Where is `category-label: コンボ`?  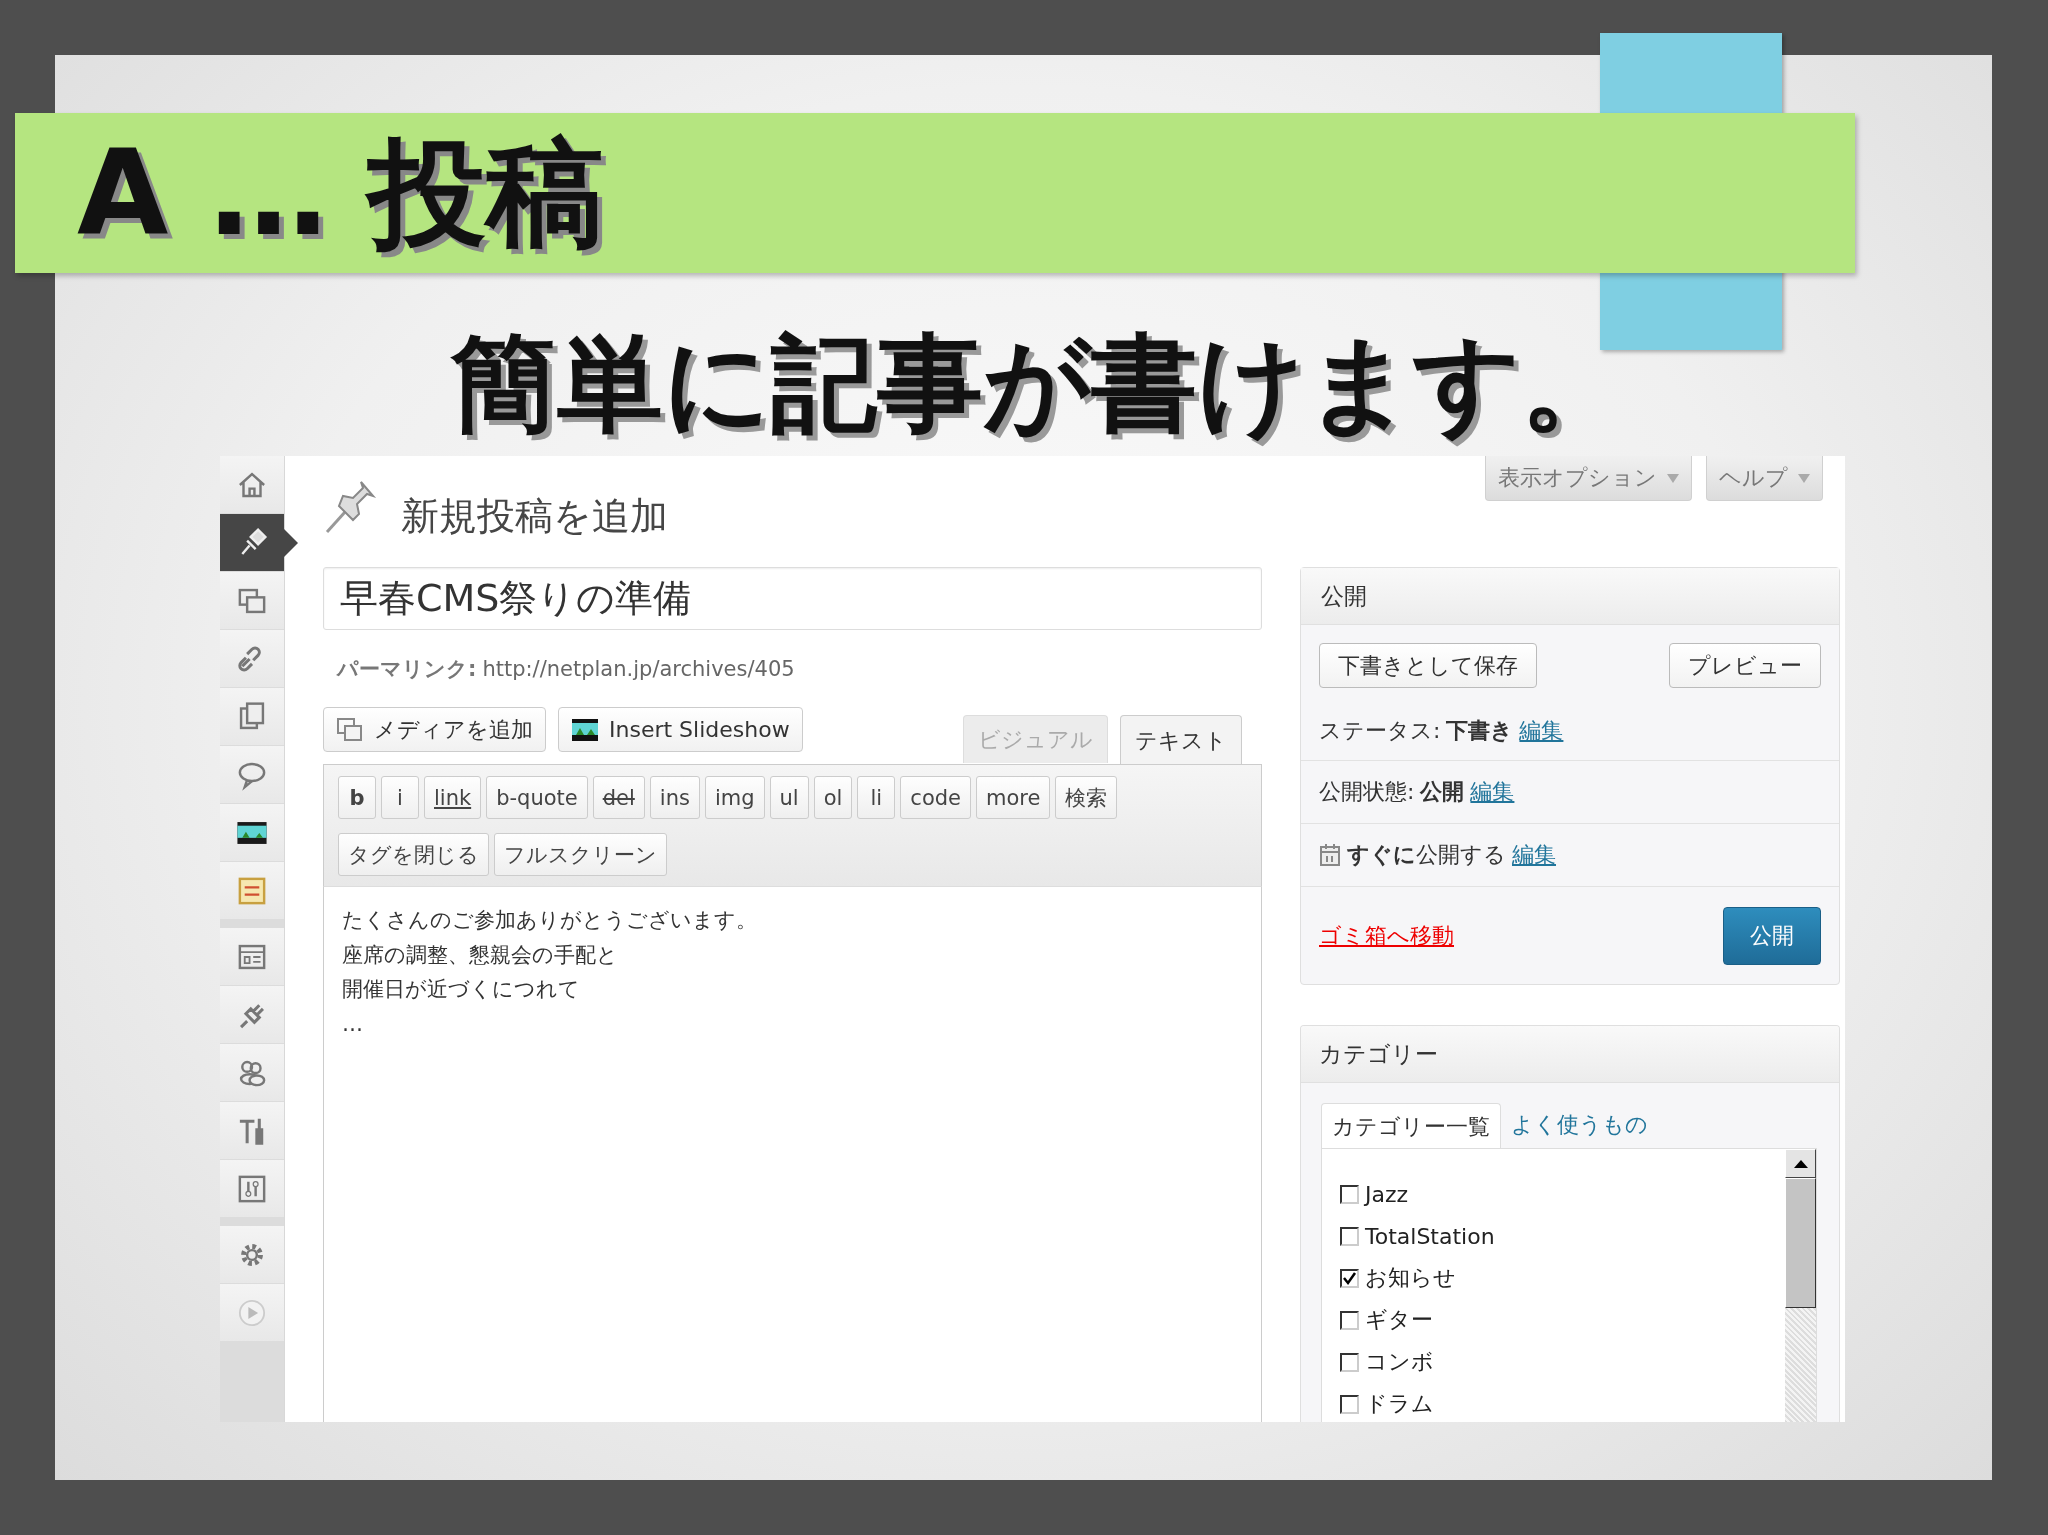
category-label: コンボ is located at coordinates (1399, 1362).